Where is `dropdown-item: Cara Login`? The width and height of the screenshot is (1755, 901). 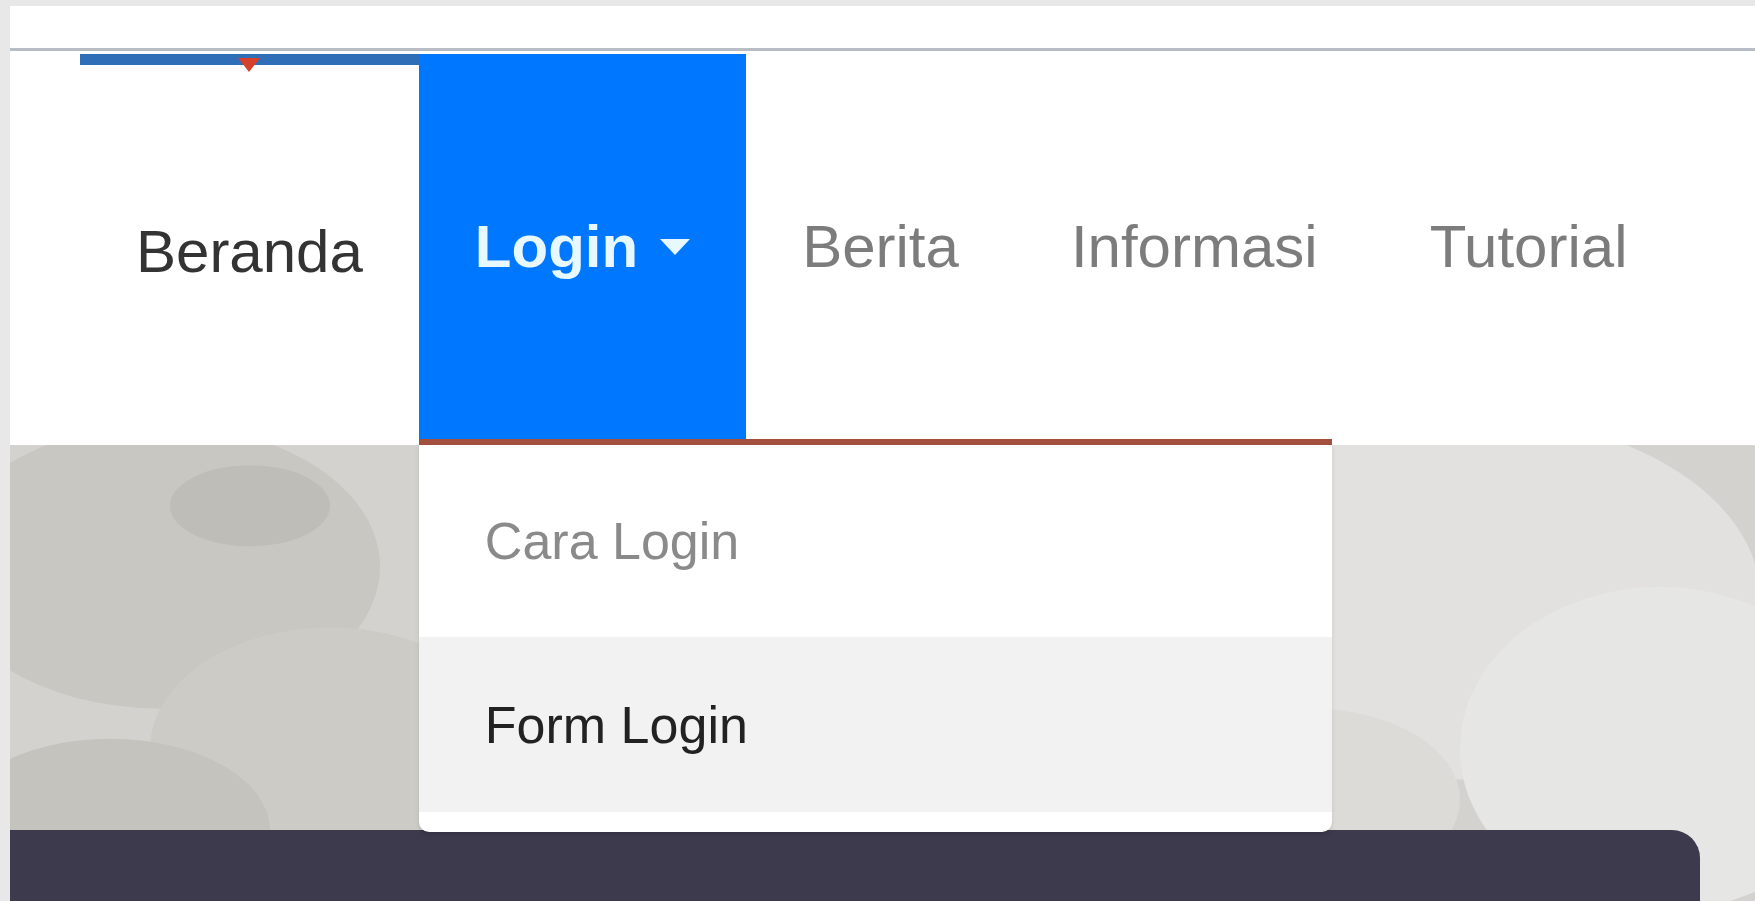
dropdown-item: Cara Login is located at coordinates (875, 541).